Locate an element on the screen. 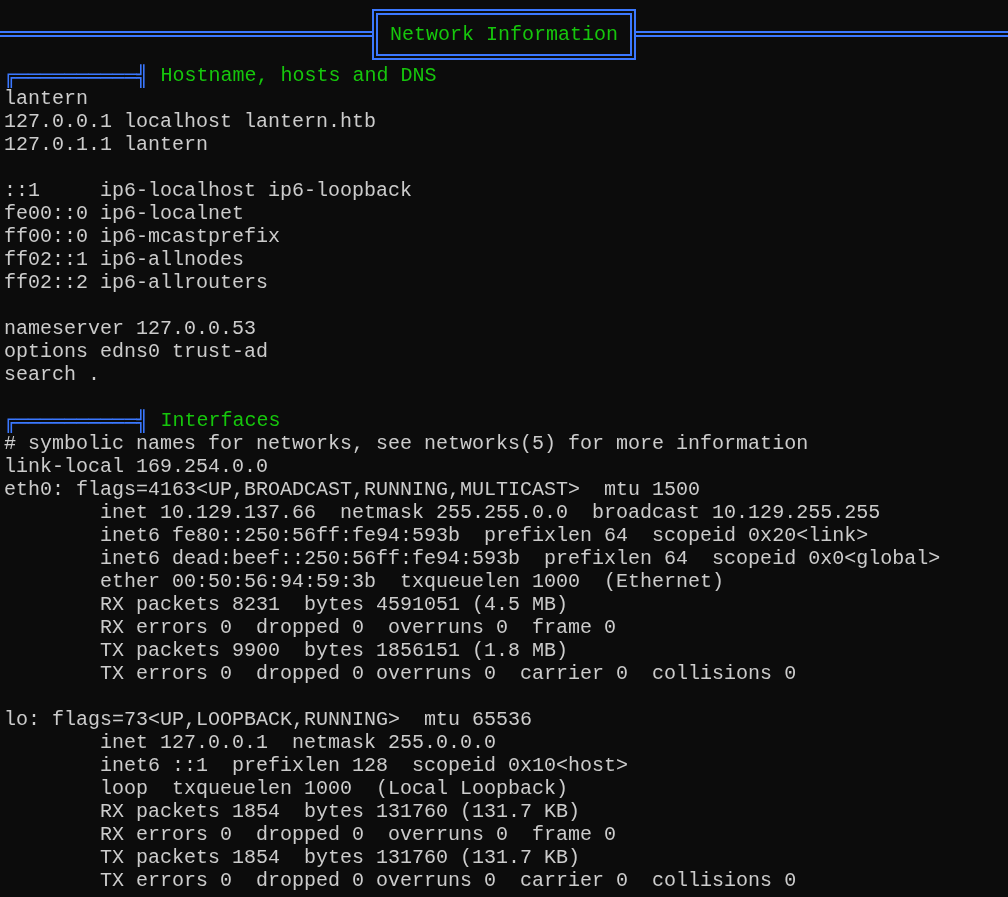 This screenshot has width=1008, height=897. terminal-line: options edns0 trust-ad is located at coordinates (136, 351).